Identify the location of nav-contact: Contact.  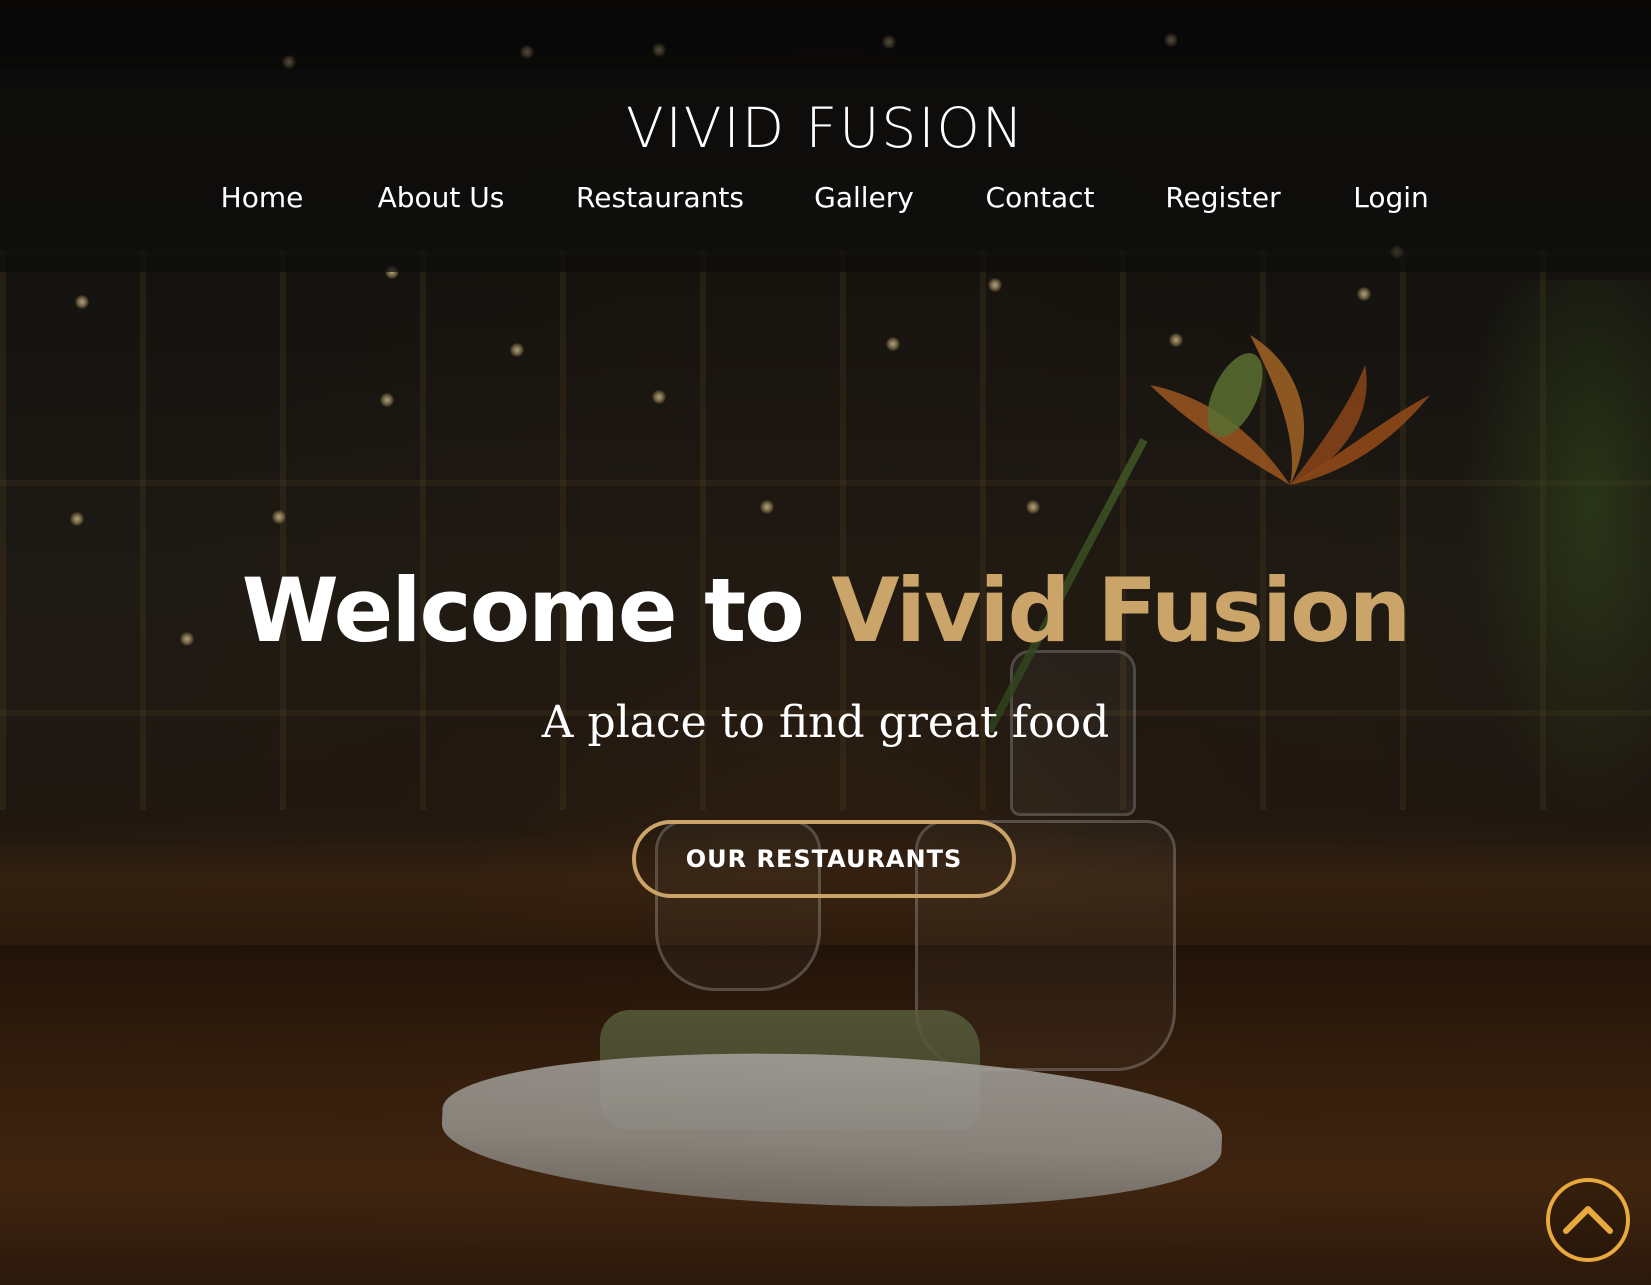
(1040, 197).